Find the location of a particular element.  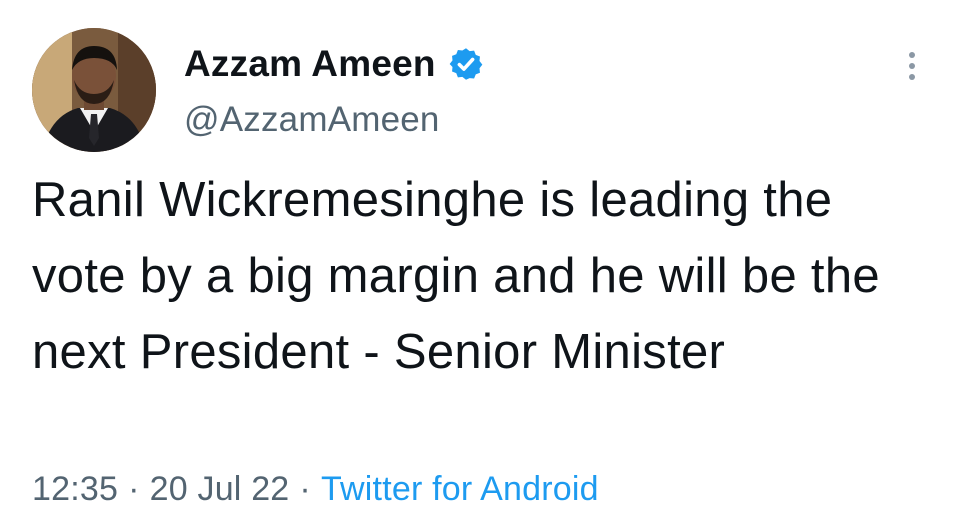

tweet-date: 20 Jul 22 is located at coordinates (220, 489).